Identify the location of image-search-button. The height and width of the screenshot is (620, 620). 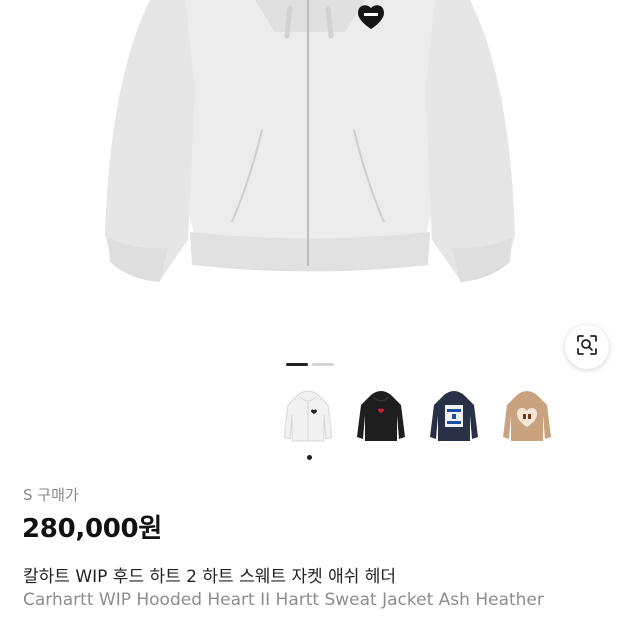
(587, 347).